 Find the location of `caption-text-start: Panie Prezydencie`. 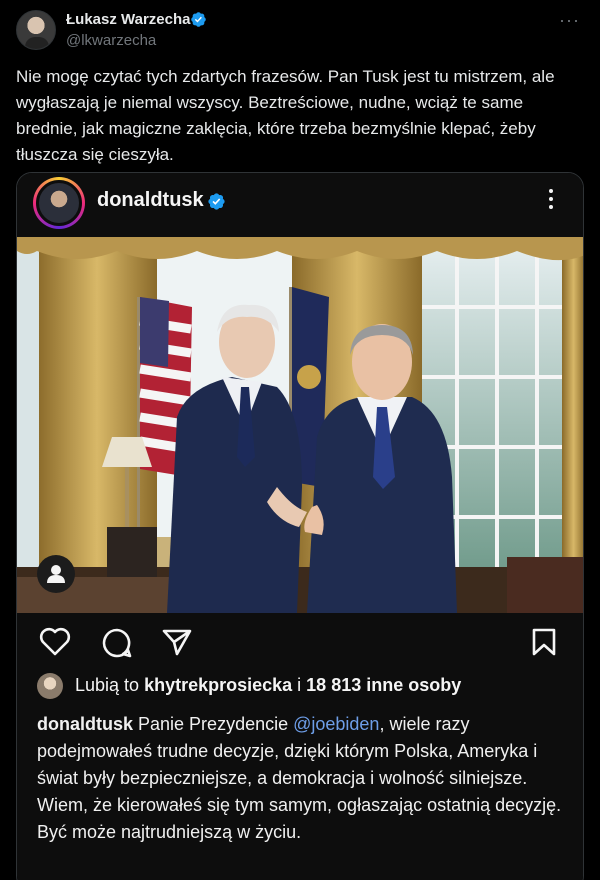

caption-text-start: Panie Prezydencie is located at coordinates (213, 724).